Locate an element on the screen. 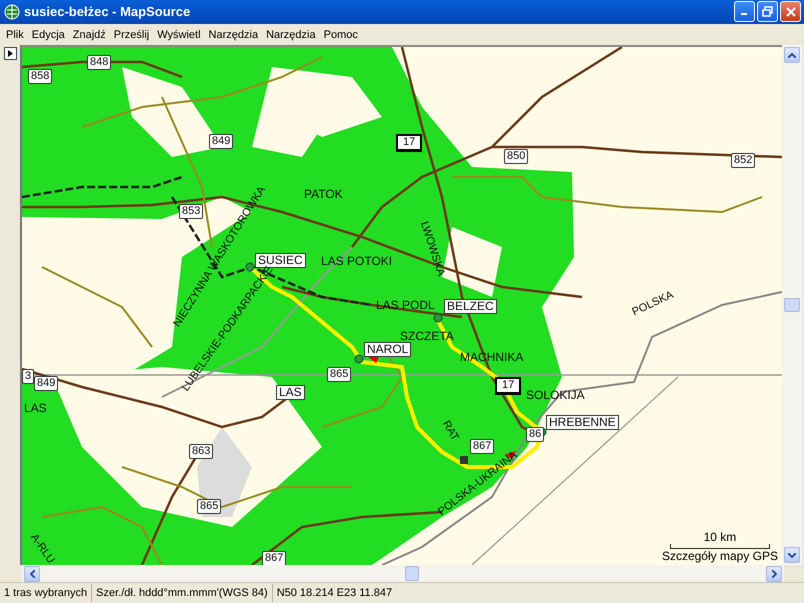  triangle-right-icon is located at coordinates (10, 54).